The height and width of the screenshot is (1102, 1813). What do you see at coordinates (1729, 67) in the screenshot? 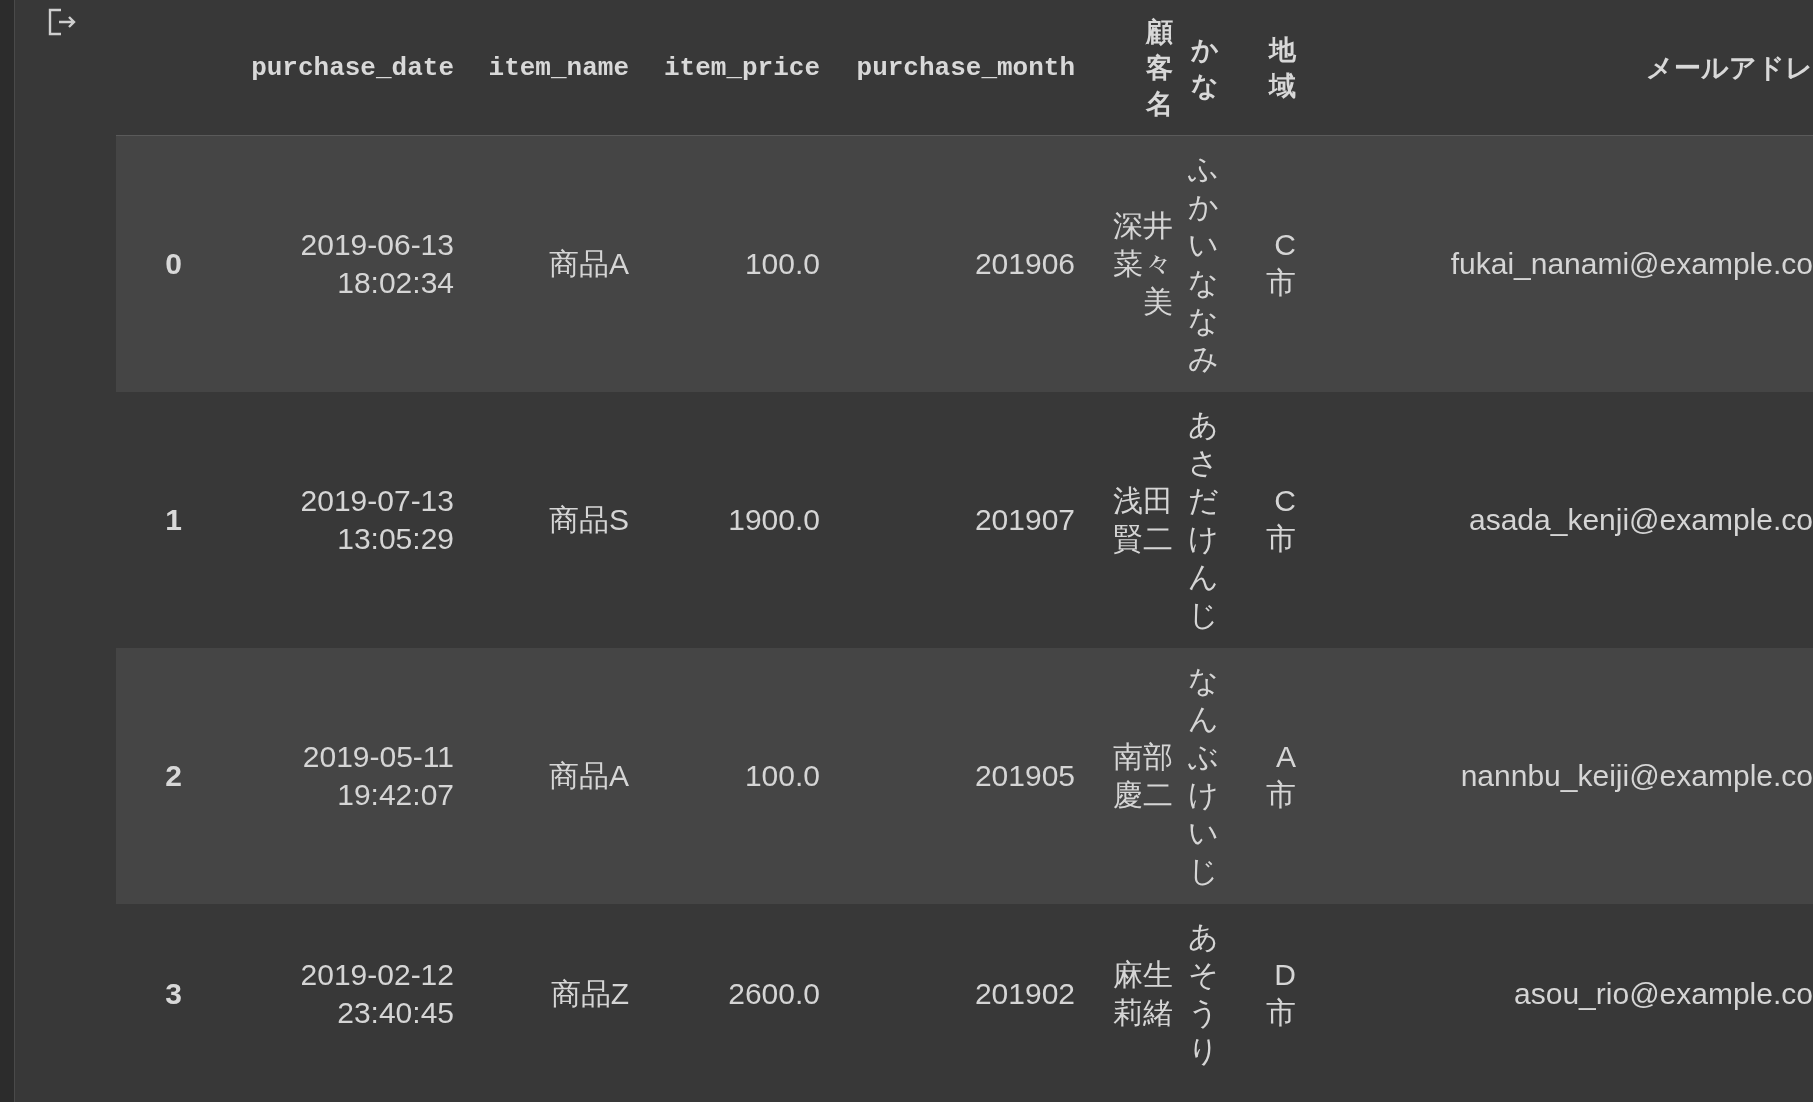
I see `column-header: メールアドレ` at bounding box center [1729, 67].